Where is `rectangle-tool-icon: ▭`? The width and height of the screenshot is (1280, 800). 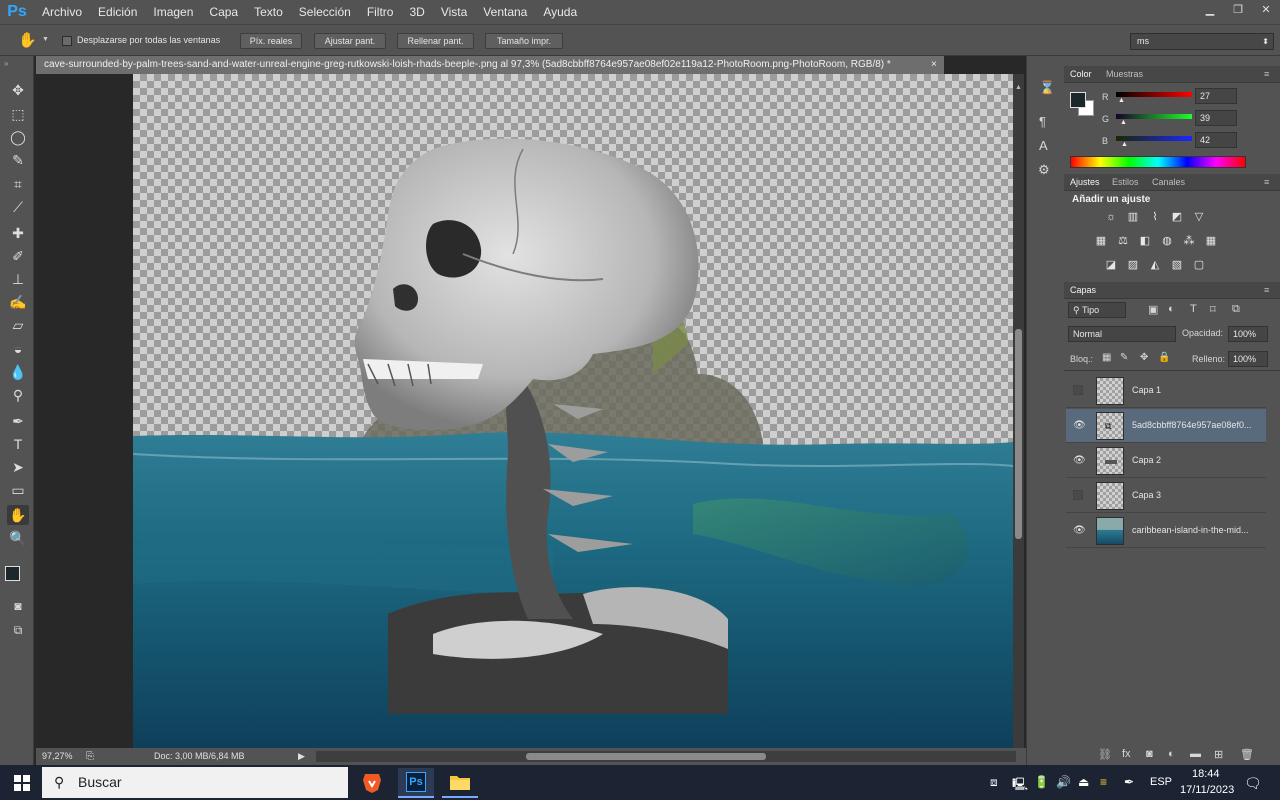
rectangle-tool-icon: ▭ is located at coordinates (18, 490).